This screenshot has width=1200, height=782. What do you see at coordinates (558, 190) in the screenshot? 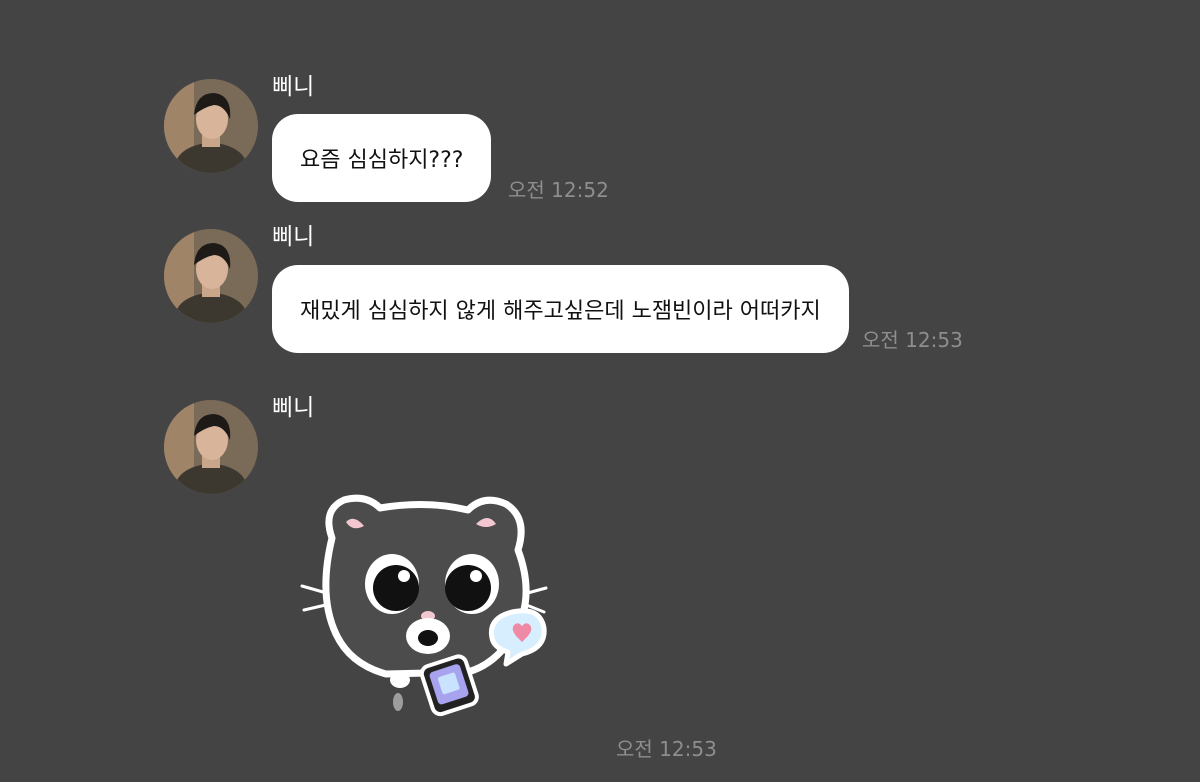
I see `message-timestamp: 오전 12:52` at bounding box center [558, 190].